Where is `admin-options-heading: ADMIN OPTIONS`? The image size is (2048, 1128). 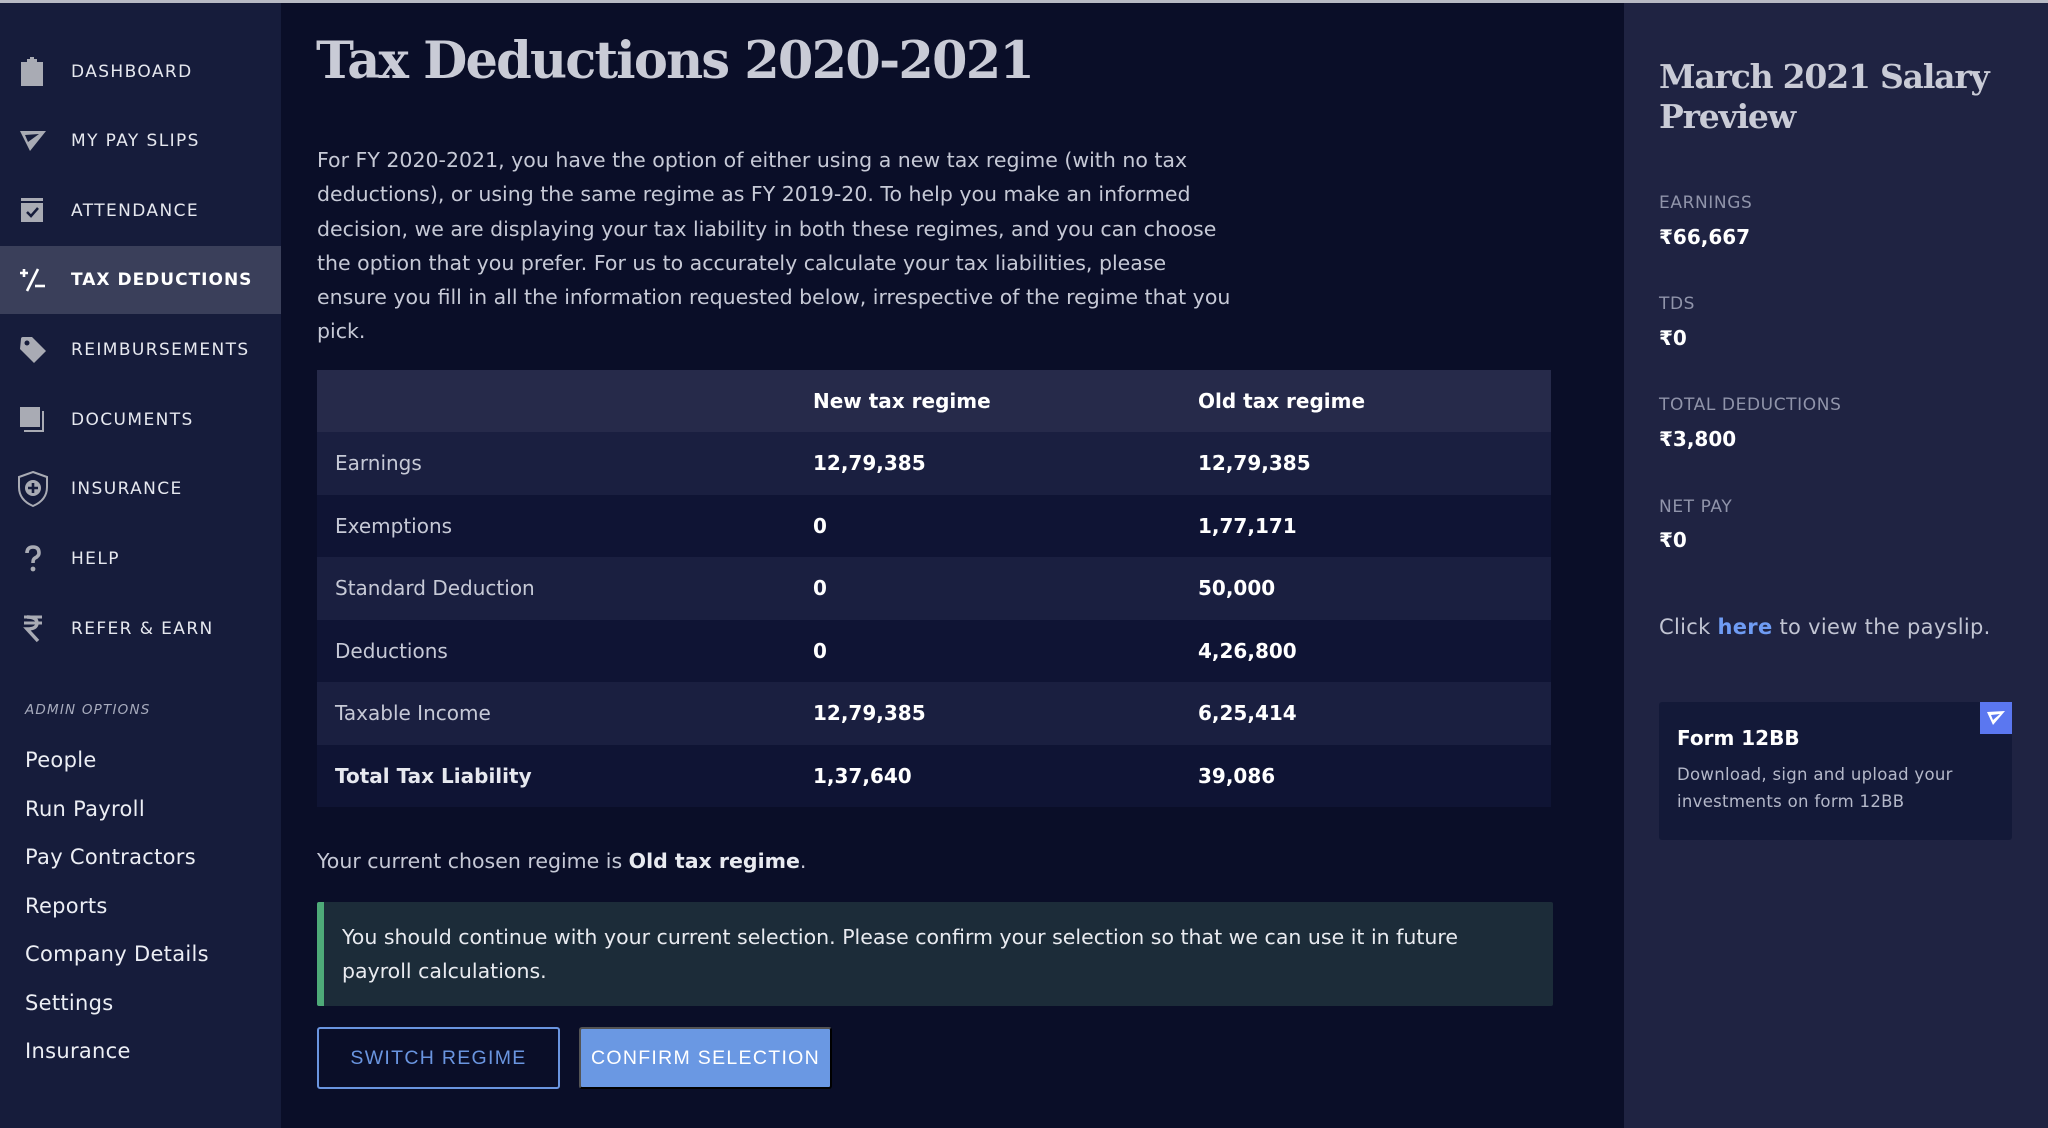
admin-options-heading: ADMIN OPTIONS is located at coordinates (88, 710).